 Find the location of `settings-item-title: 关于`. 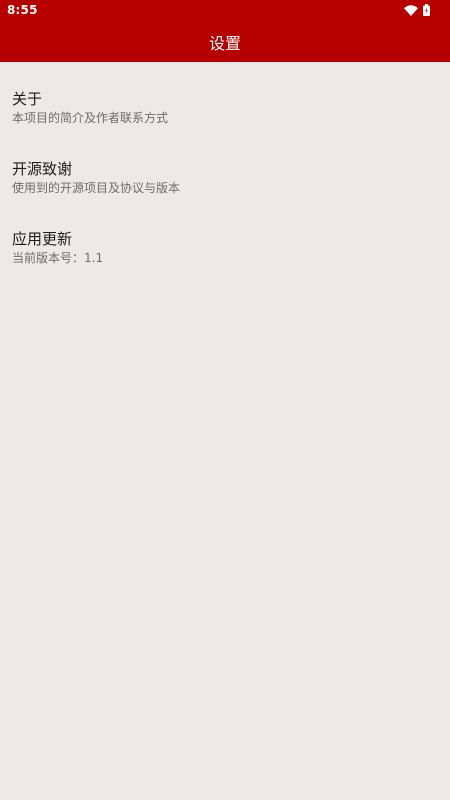

settings-item-title: 关于 is located at coordinates (27, 99).